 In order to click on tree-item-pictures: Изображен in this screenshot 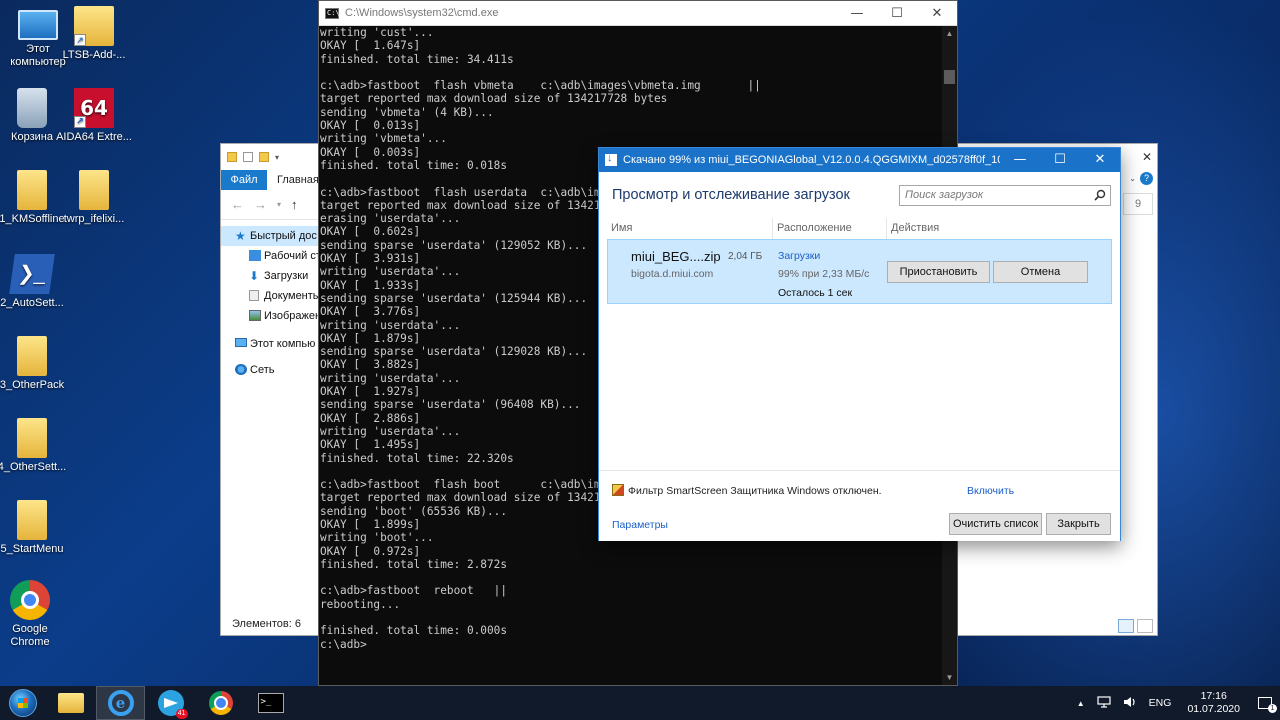, I will do `click(275, 316)`.